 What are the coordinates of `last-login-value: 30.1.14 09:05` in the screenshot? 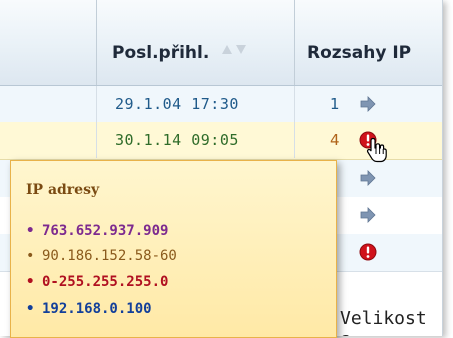 It's located at (177, 140).